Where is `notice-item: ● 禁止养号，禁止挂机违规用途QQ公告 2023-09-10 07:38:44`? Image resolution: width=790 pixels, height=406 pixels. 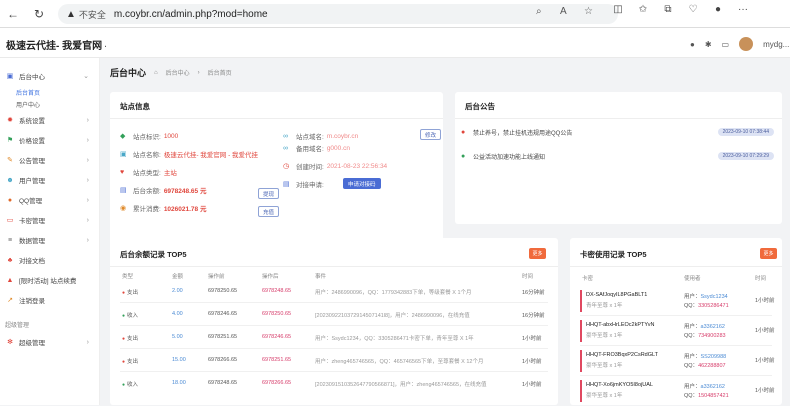
notice-item: ● 禁止养号，禁止挂机违规用途QQ公告 2023-09-10 07:38:44 is located at coordinates (617, 132).